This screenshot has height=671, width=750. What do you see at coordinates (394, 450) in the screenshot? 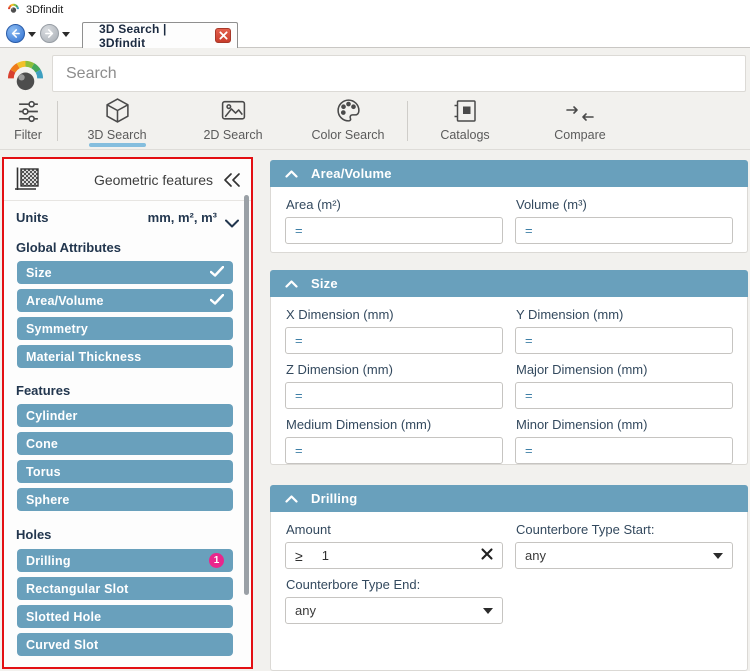
I see `medium-dimension-input` at bounding box center [394, 450].